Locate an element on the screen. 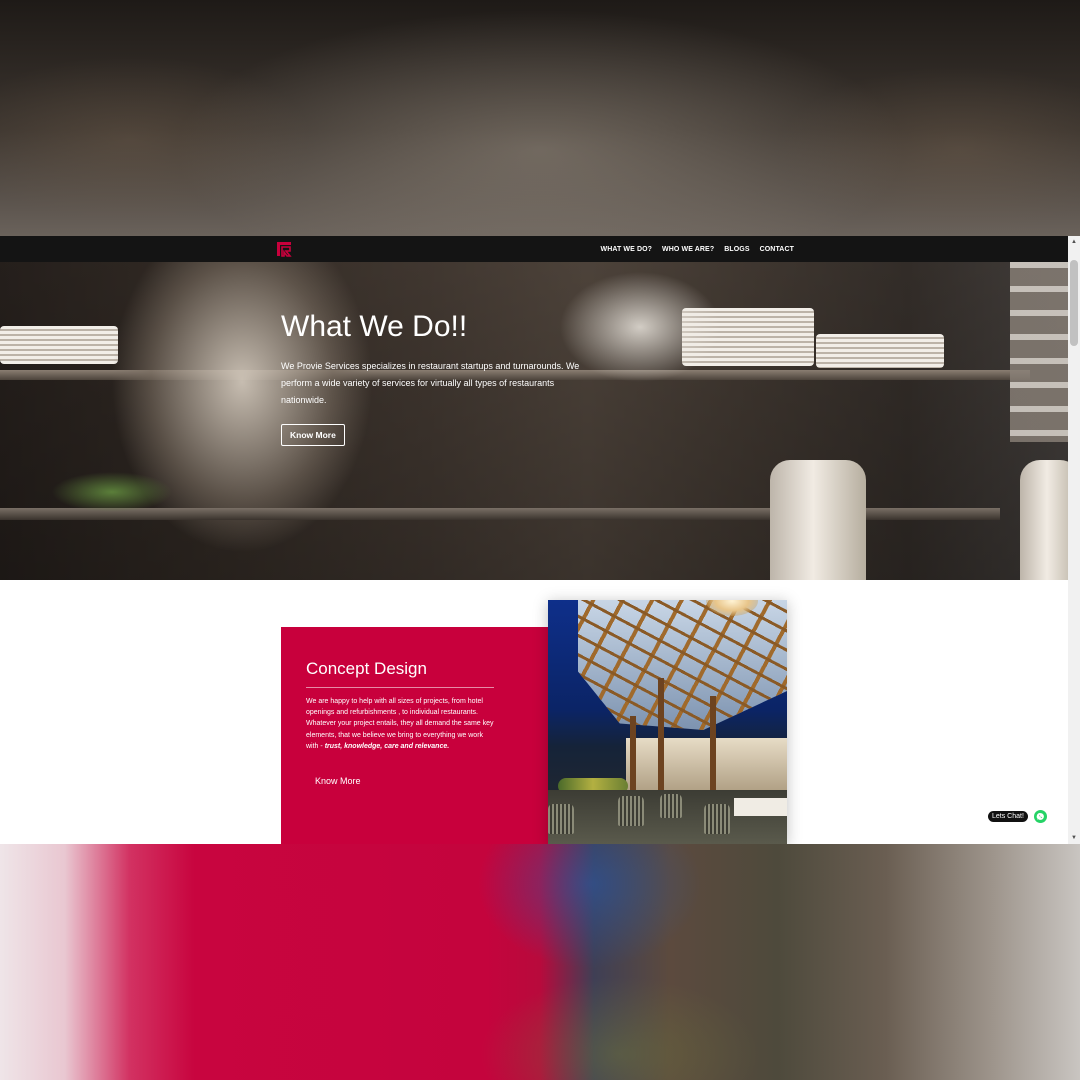  logo-icon is located at coordinates (284, 249).